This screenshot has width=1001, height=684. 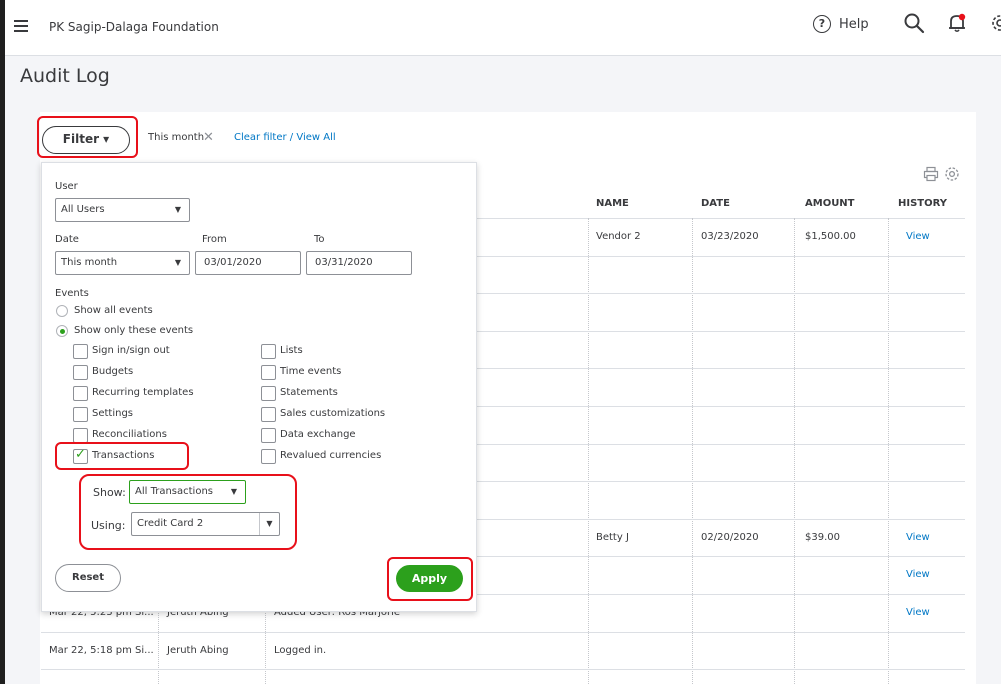 I want to click on column-header-date: DATE, so click(x=715, y=203).